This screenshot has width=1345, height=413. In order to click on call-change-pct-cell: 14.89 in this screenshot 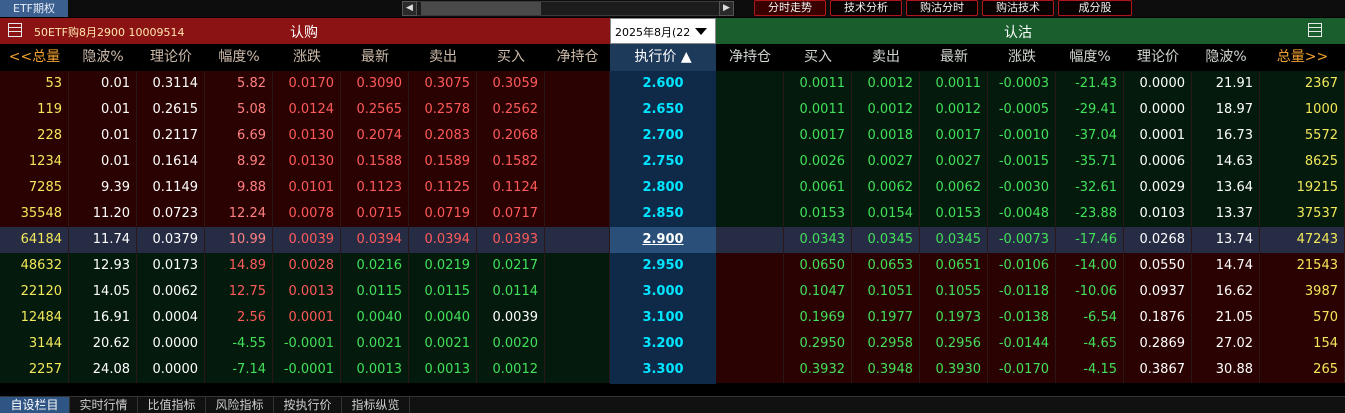, I will do `click(239, 266)`.